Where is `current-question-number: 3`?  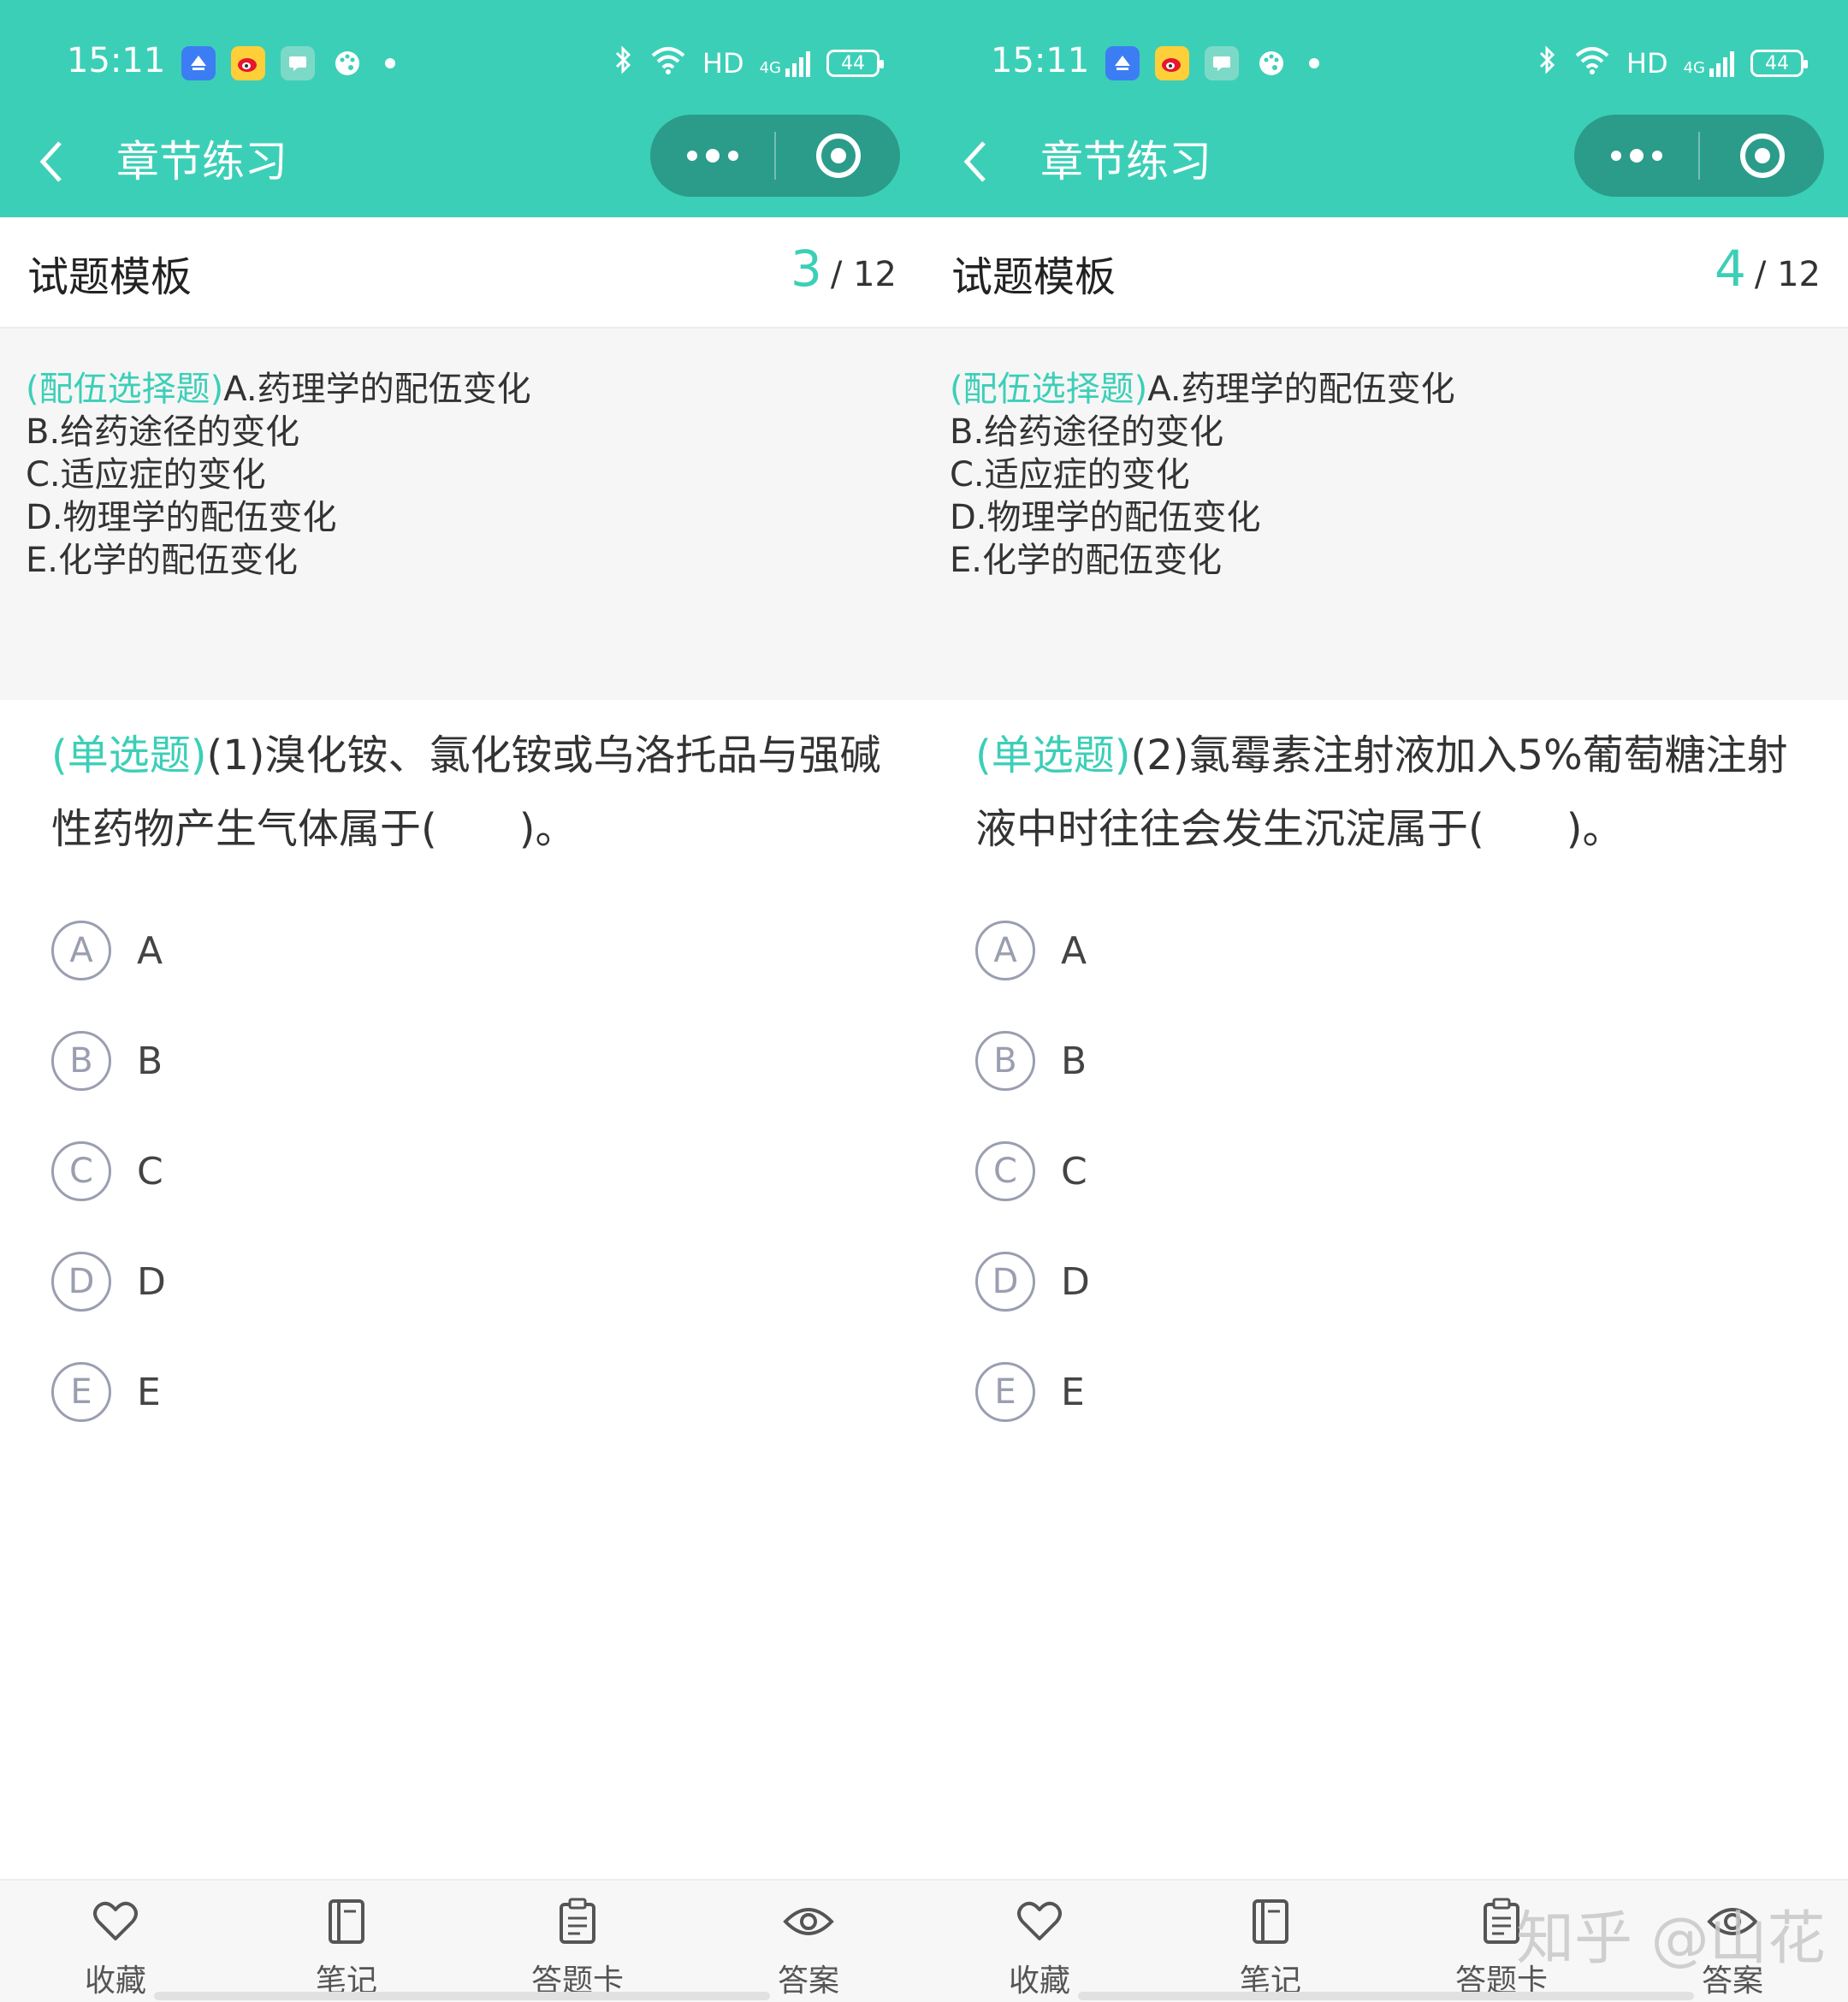
current-question-number: 3 is located at coordinates (806, 269).